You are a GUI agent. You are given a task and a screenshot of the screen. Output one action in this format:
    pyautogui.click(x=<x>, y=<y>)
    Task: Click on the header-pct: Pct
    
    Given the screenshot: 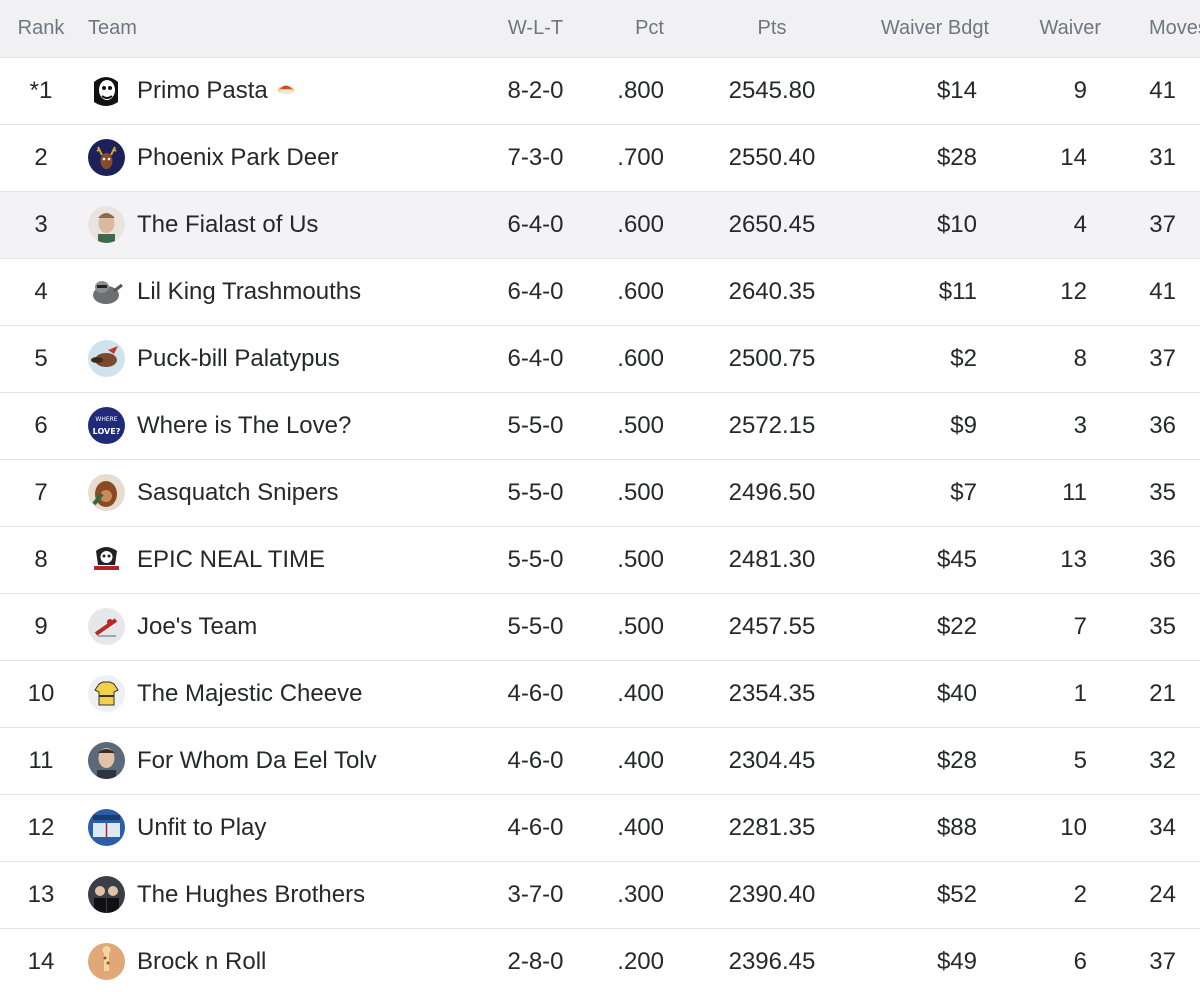 What is the action you would take?
    pyautogui.click(x=628, y=29)
    